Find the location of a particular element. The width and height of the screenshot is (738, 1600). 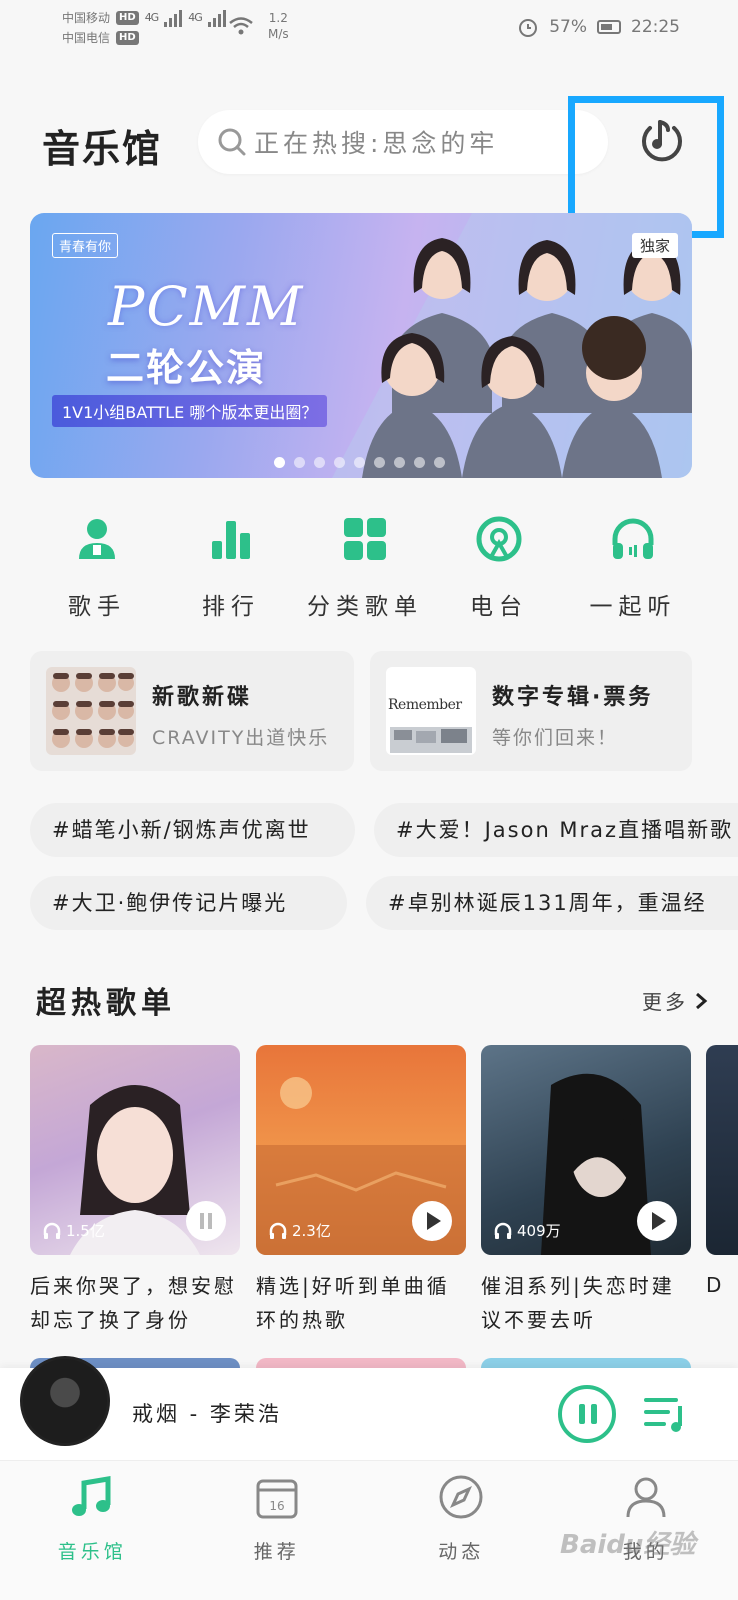

play-count: 2.3亿 is located at coordinates (299, 1230).